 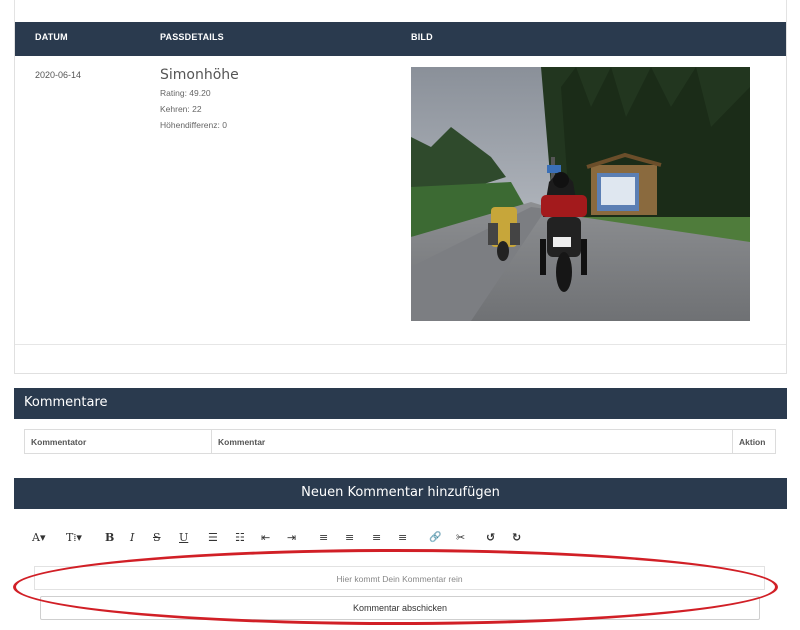 I want to click on pass-hoehendifferenz: Höhendifferenz: 0, so click(x=193, y=125).